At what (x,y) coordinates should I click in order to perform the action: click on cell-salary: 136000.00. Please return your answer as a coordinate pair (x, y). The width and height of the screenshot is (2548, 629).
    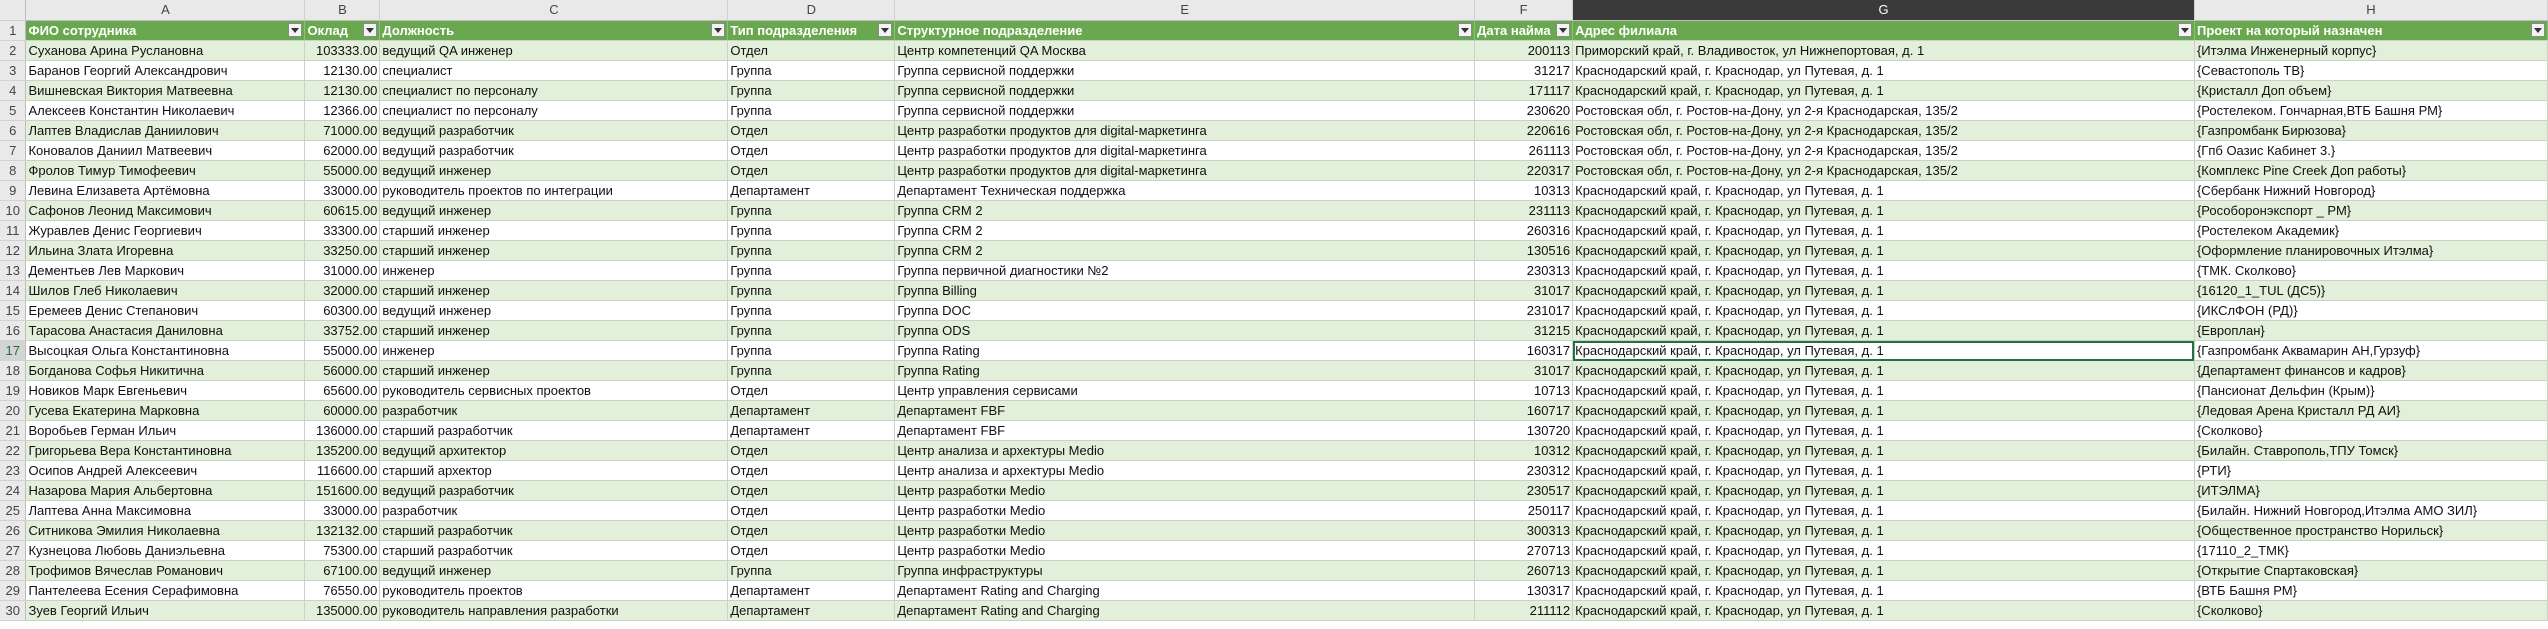
    Looking at the image, I should click on (342, 430).